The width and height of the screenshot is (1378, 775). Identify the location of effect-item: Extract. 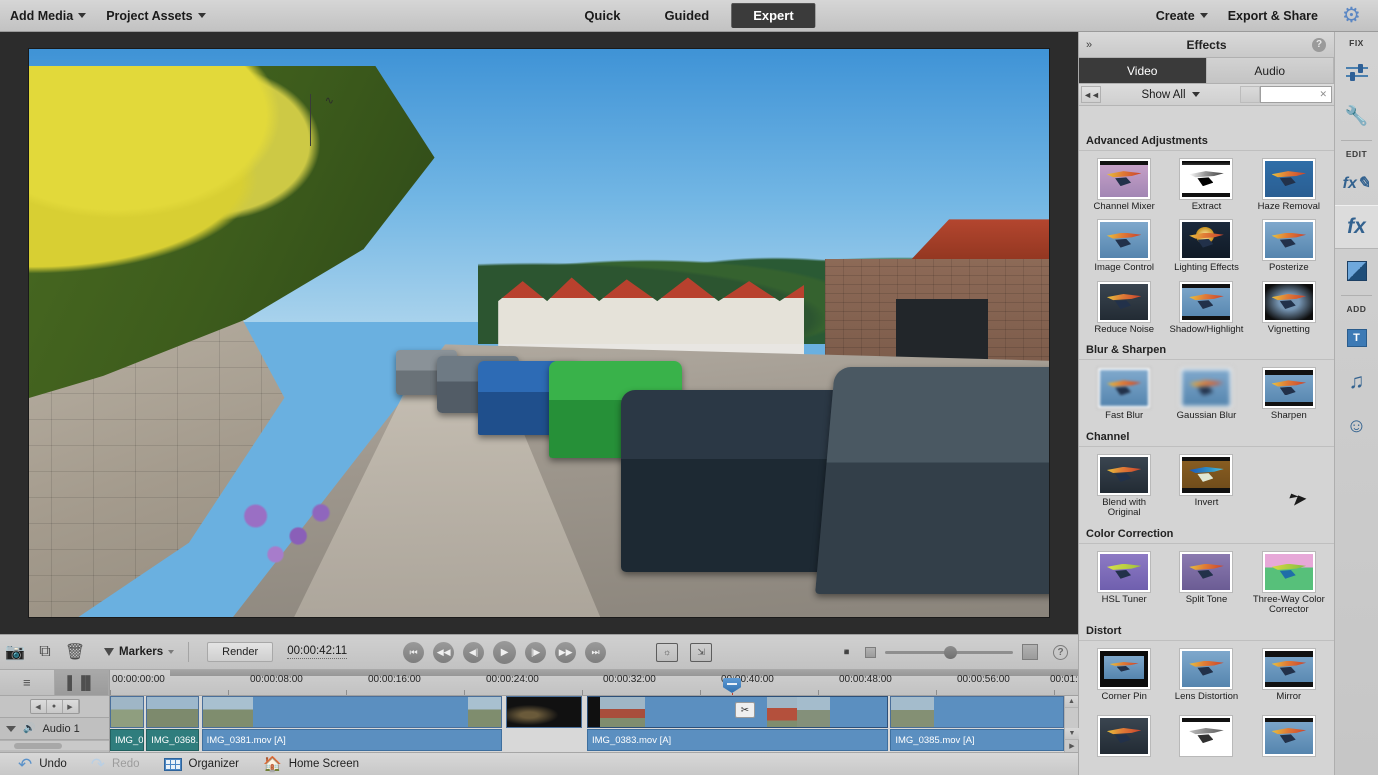
(1206, 186).